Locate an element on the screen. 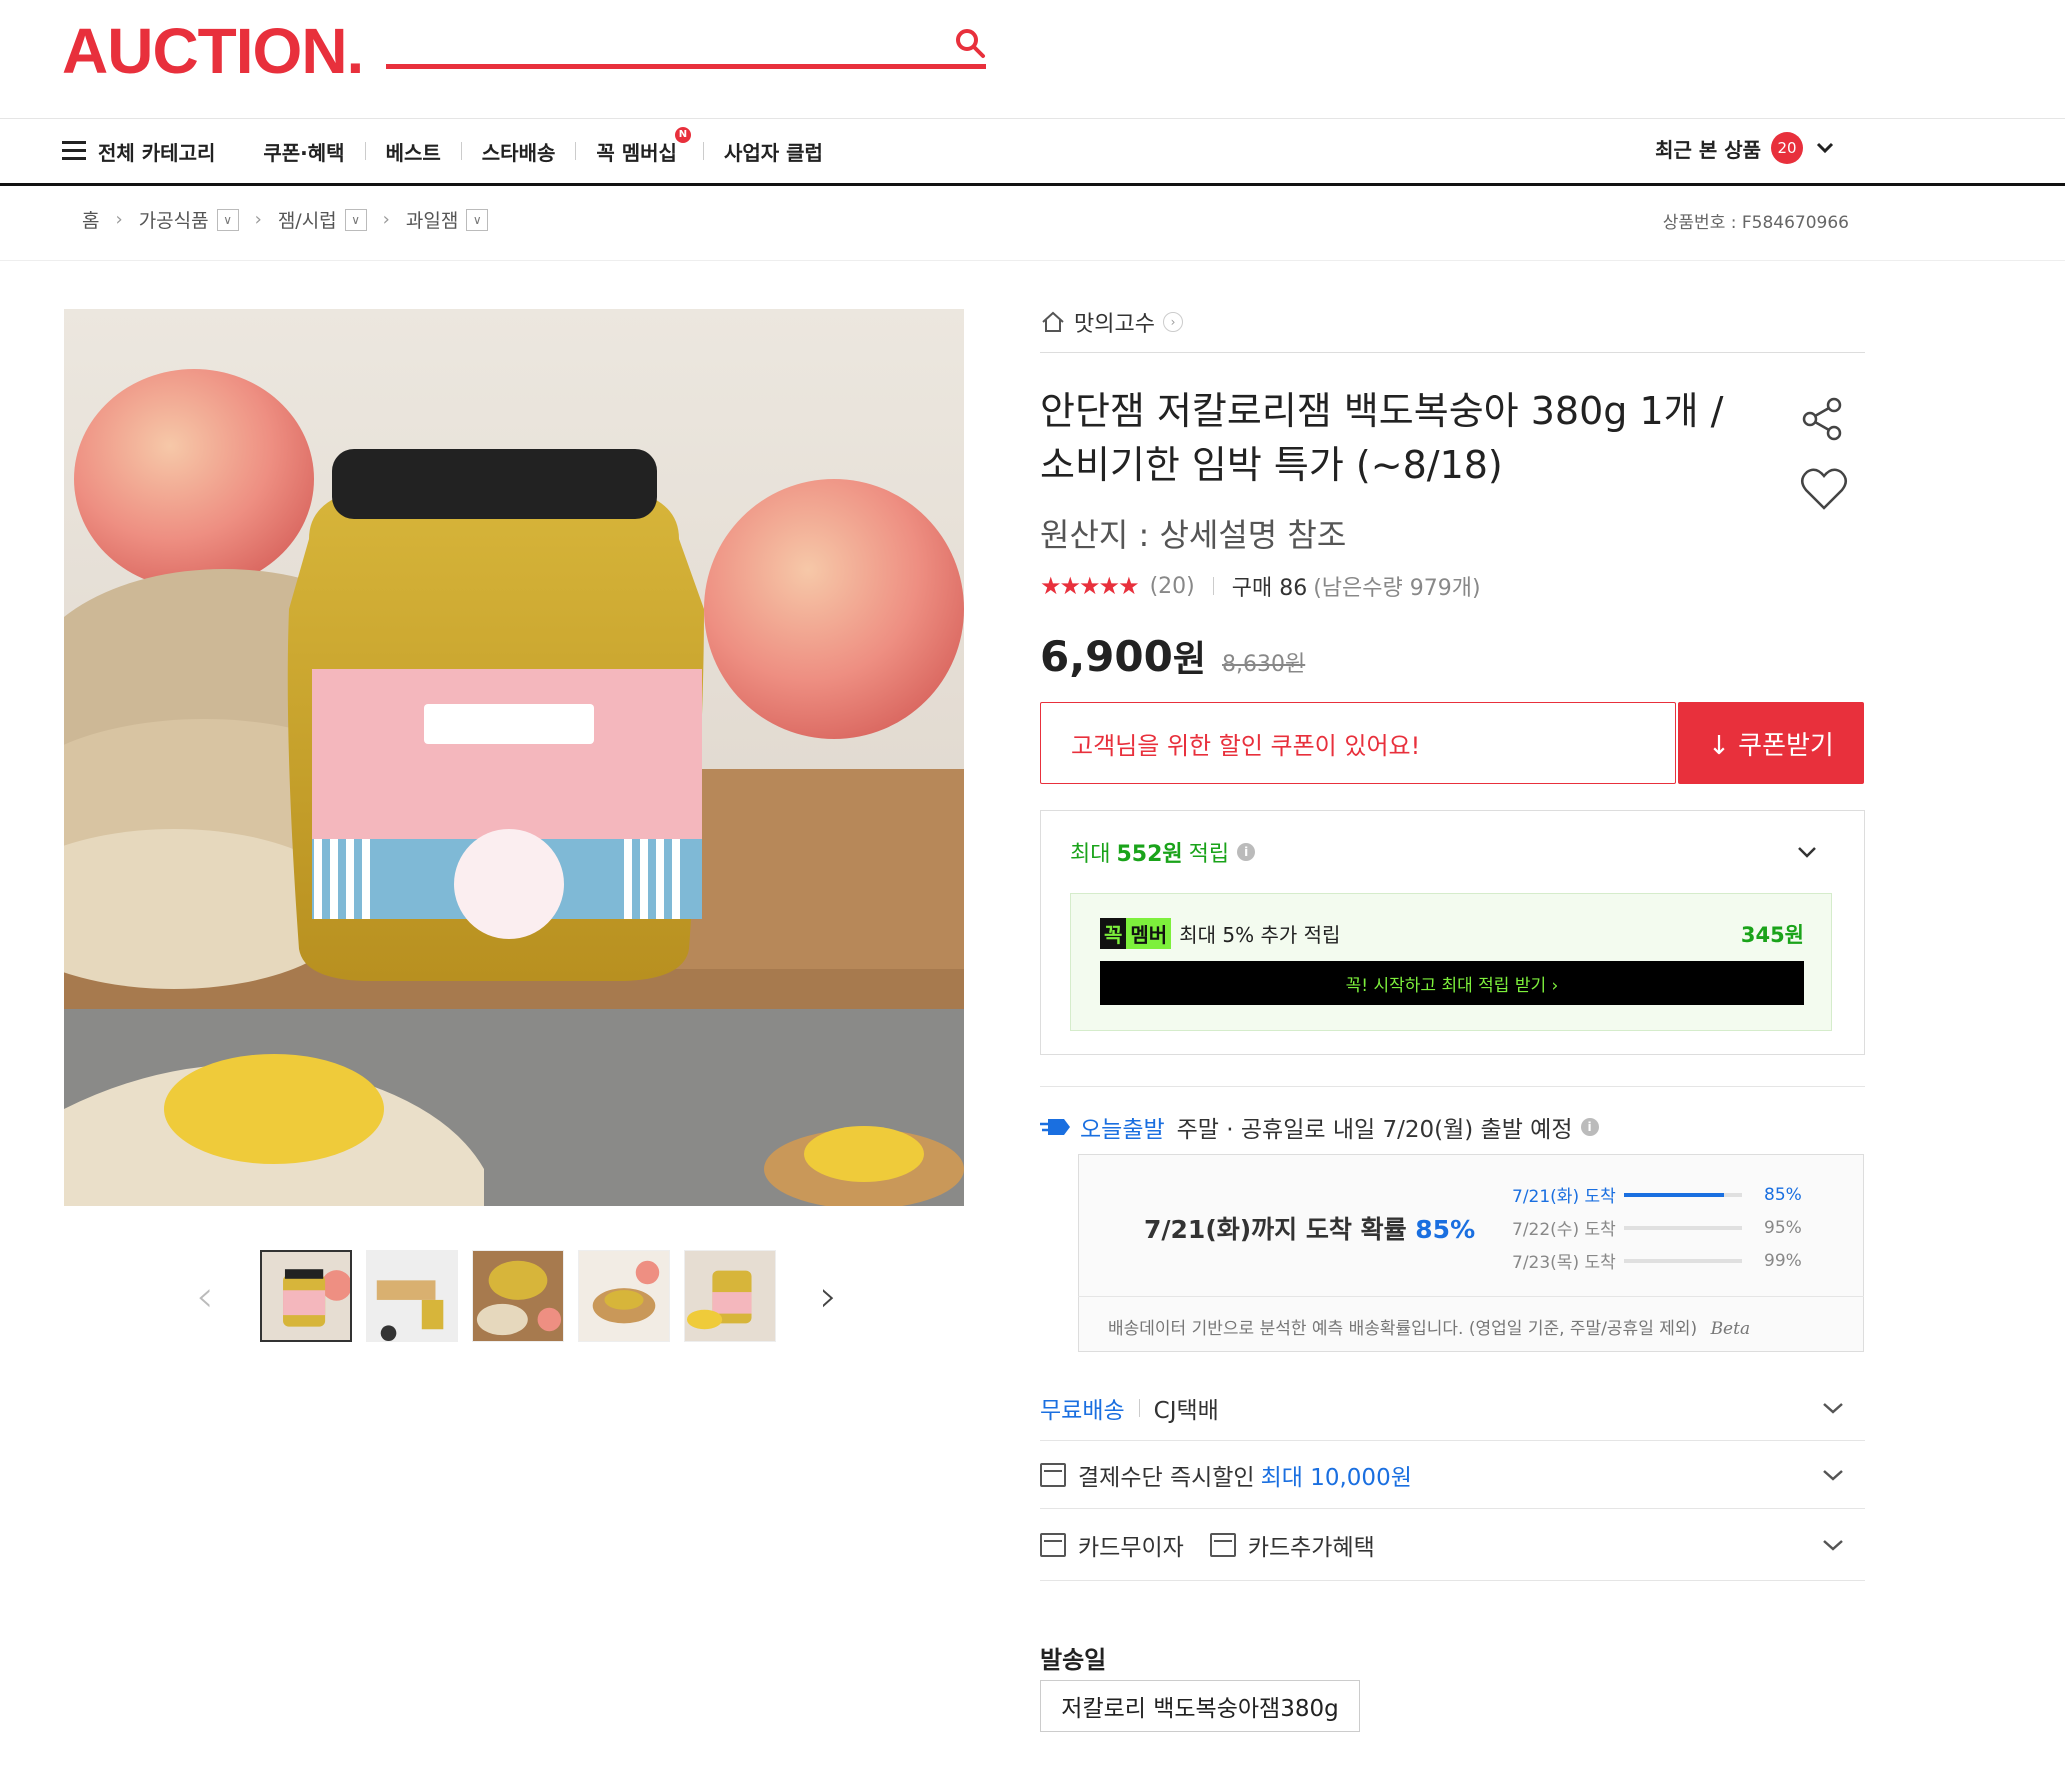 This screenshot has height=1785, width=2065. get-coupon-button: ↓ 쿠폰받기 is located at coordinates (1771, 743).